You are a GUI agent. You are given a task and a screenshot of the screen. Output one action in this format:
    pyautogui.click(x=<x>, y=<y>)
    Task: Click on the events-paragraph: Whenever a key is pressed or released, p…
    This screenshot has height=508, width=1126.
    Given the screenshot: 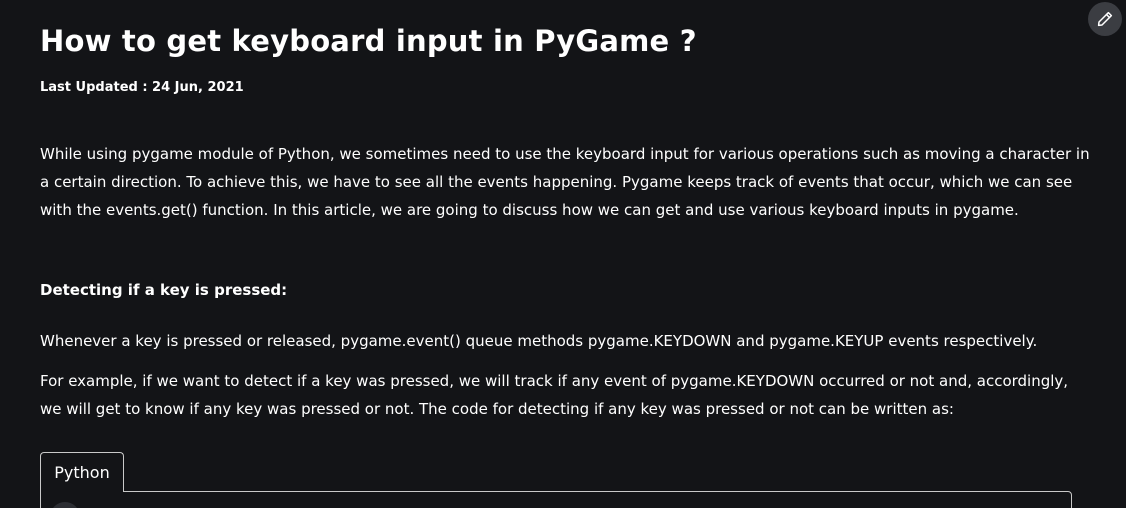 What is the action you would take?
    pyautogui.click(x=539, y=341)
    